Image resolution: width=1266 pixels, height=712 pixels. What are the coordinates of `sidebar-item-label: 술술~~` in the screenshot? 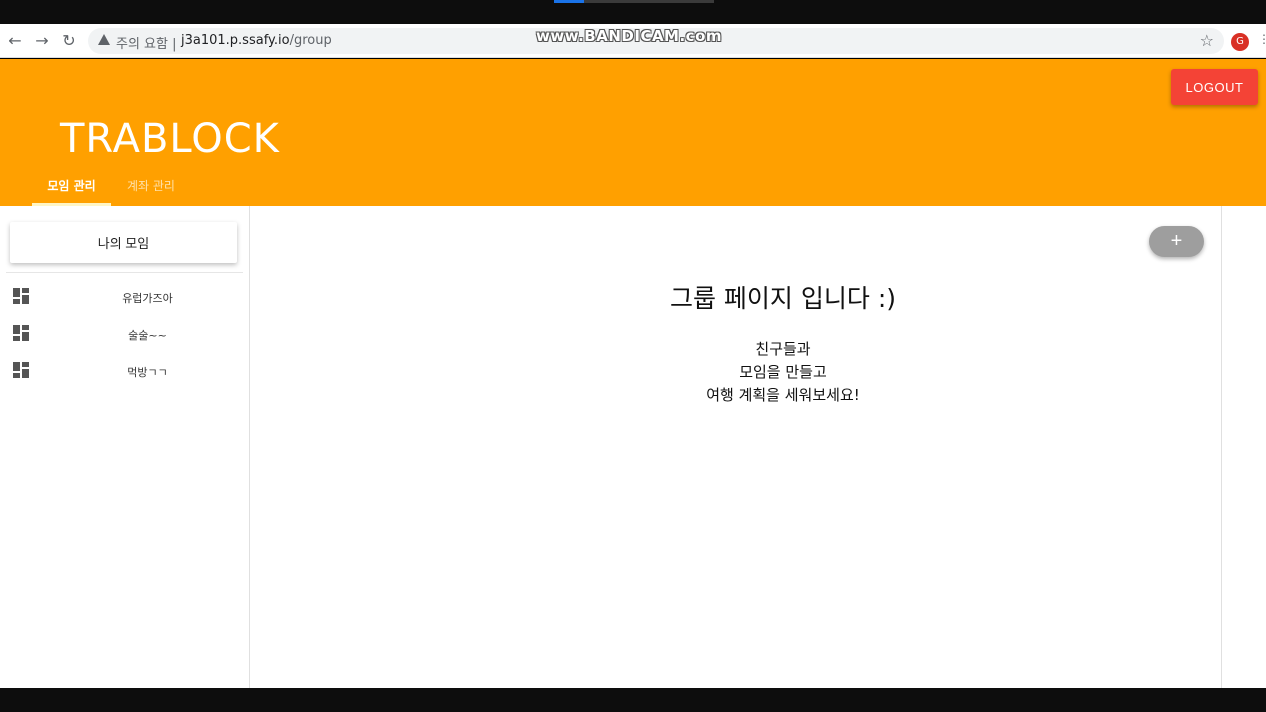 It's located at (147, 335).